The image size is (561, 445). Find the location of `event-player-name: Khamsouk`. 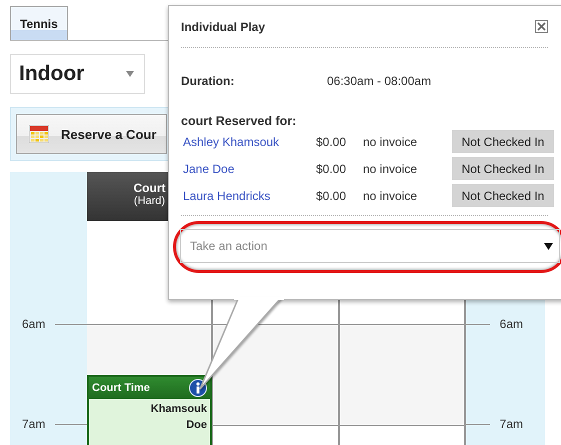

event-player-name: Khamsouk is located at coordinates (179, 408).